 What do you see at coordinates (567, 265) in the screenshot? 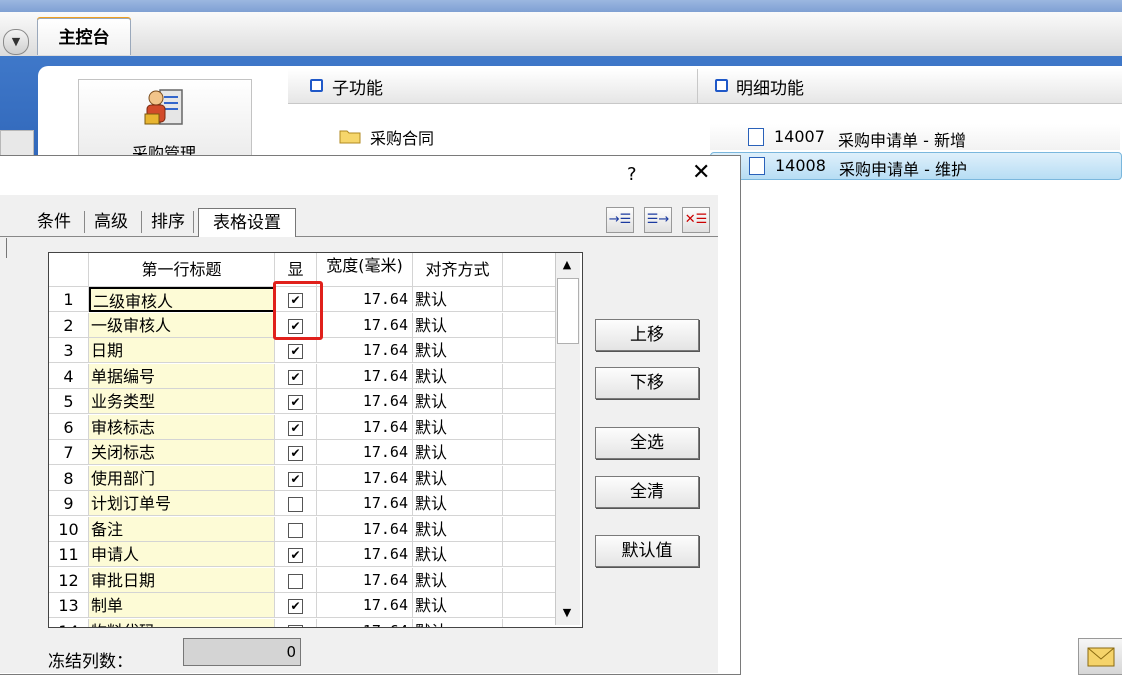
I see `scroll-up-arrow-icon: ▲` at bounding box center [567, 265].